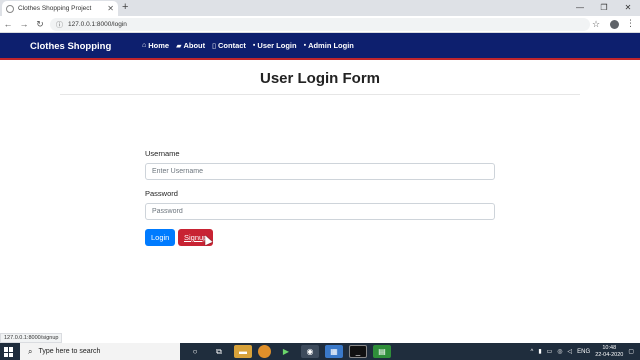 Image resolution: width=640 pixels, height=360 pixels. I want to click on system-tray: ^ ▮ ▭ ◎ ◁ ENG 10:48 22-04-2020 ▢, so click(582, 351).